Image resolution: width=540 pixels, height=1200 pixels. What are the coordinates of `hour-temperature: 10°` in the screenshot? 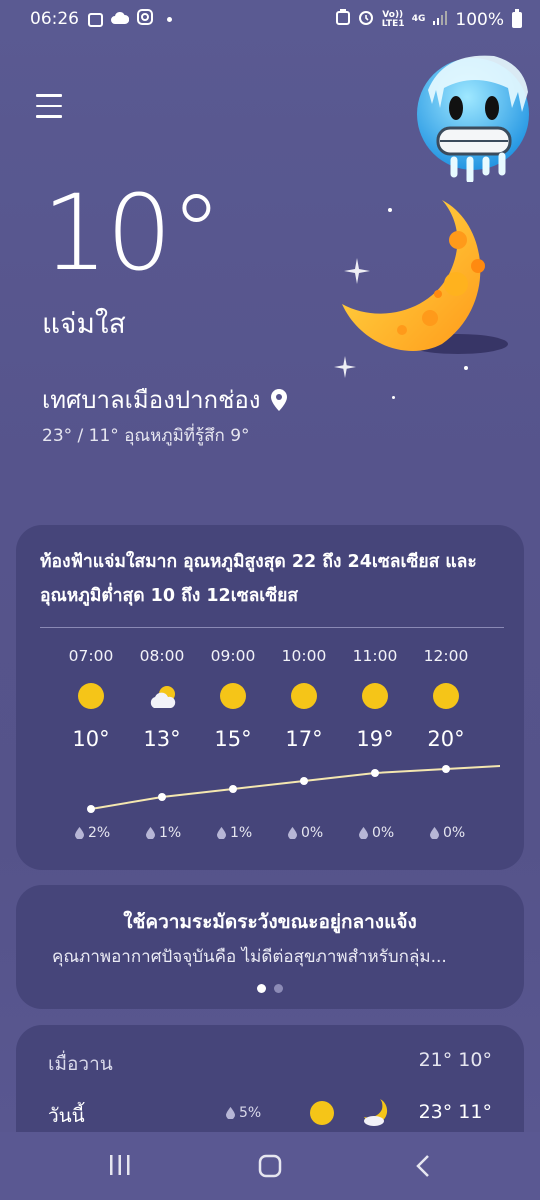 It's located at (91, 739).